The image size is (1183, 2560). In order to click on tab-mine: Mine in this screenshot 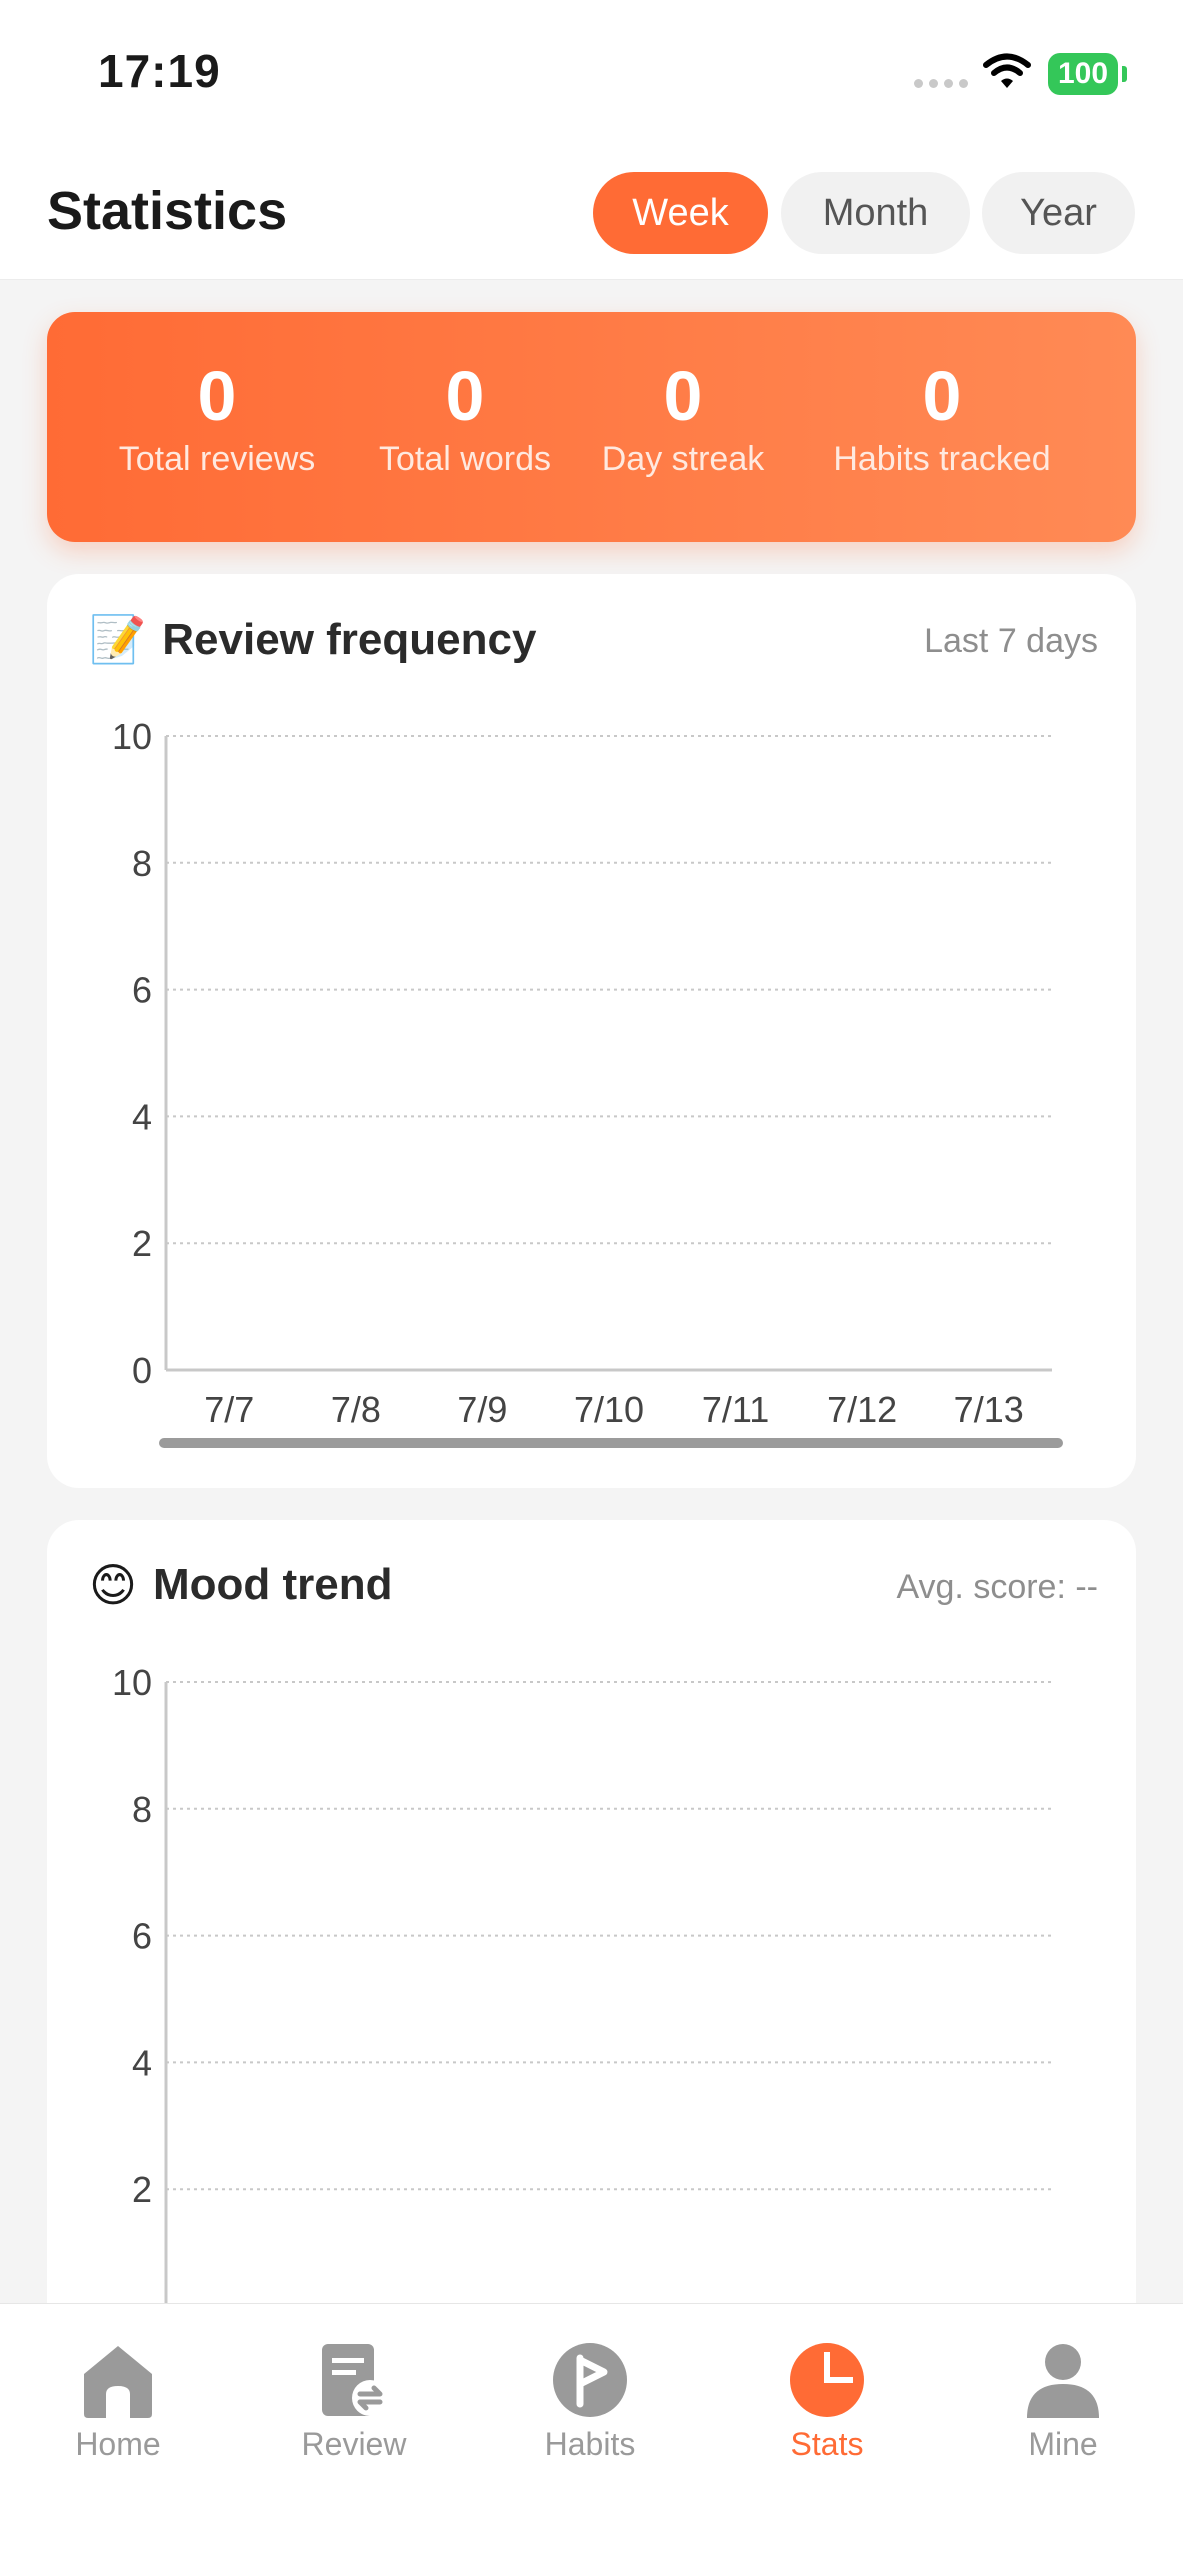, I will do `click(1063, 2392)`.